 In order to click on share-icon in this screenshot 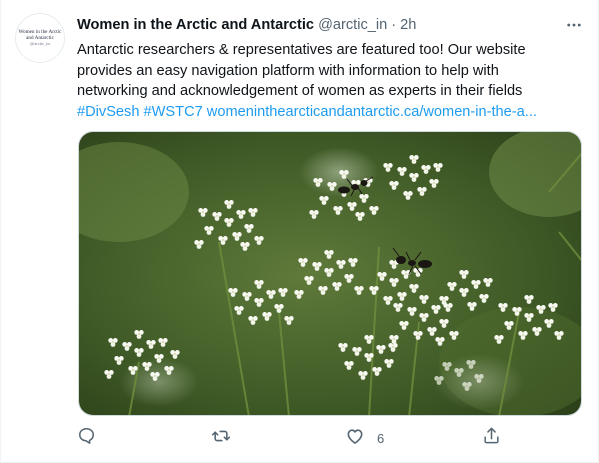, I will do `click(491, 438)`.